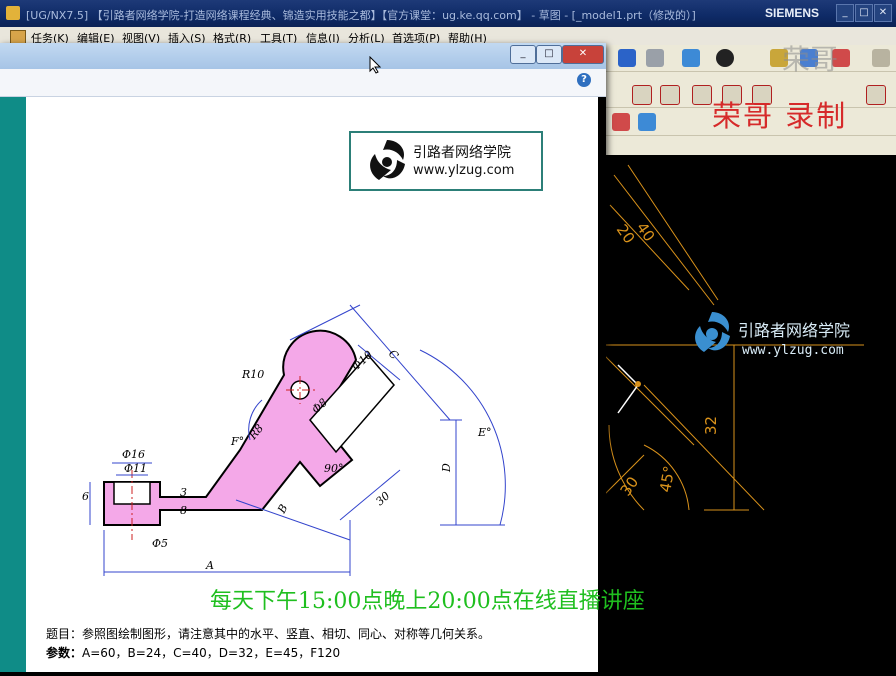  Describe the element at coordinates (237, 441) in the screenshot. I see `dim-f: F°` at that location.